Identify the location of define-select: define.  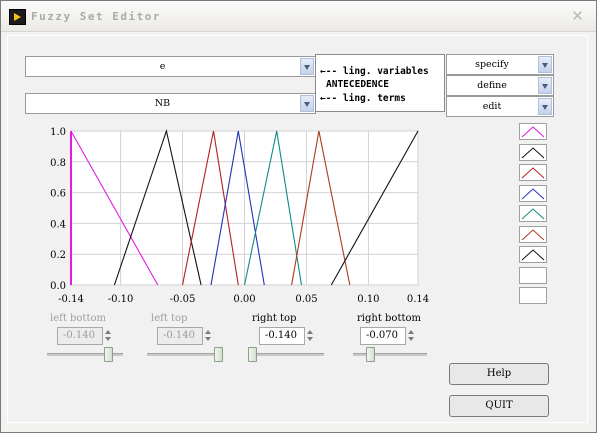
(500, 85).